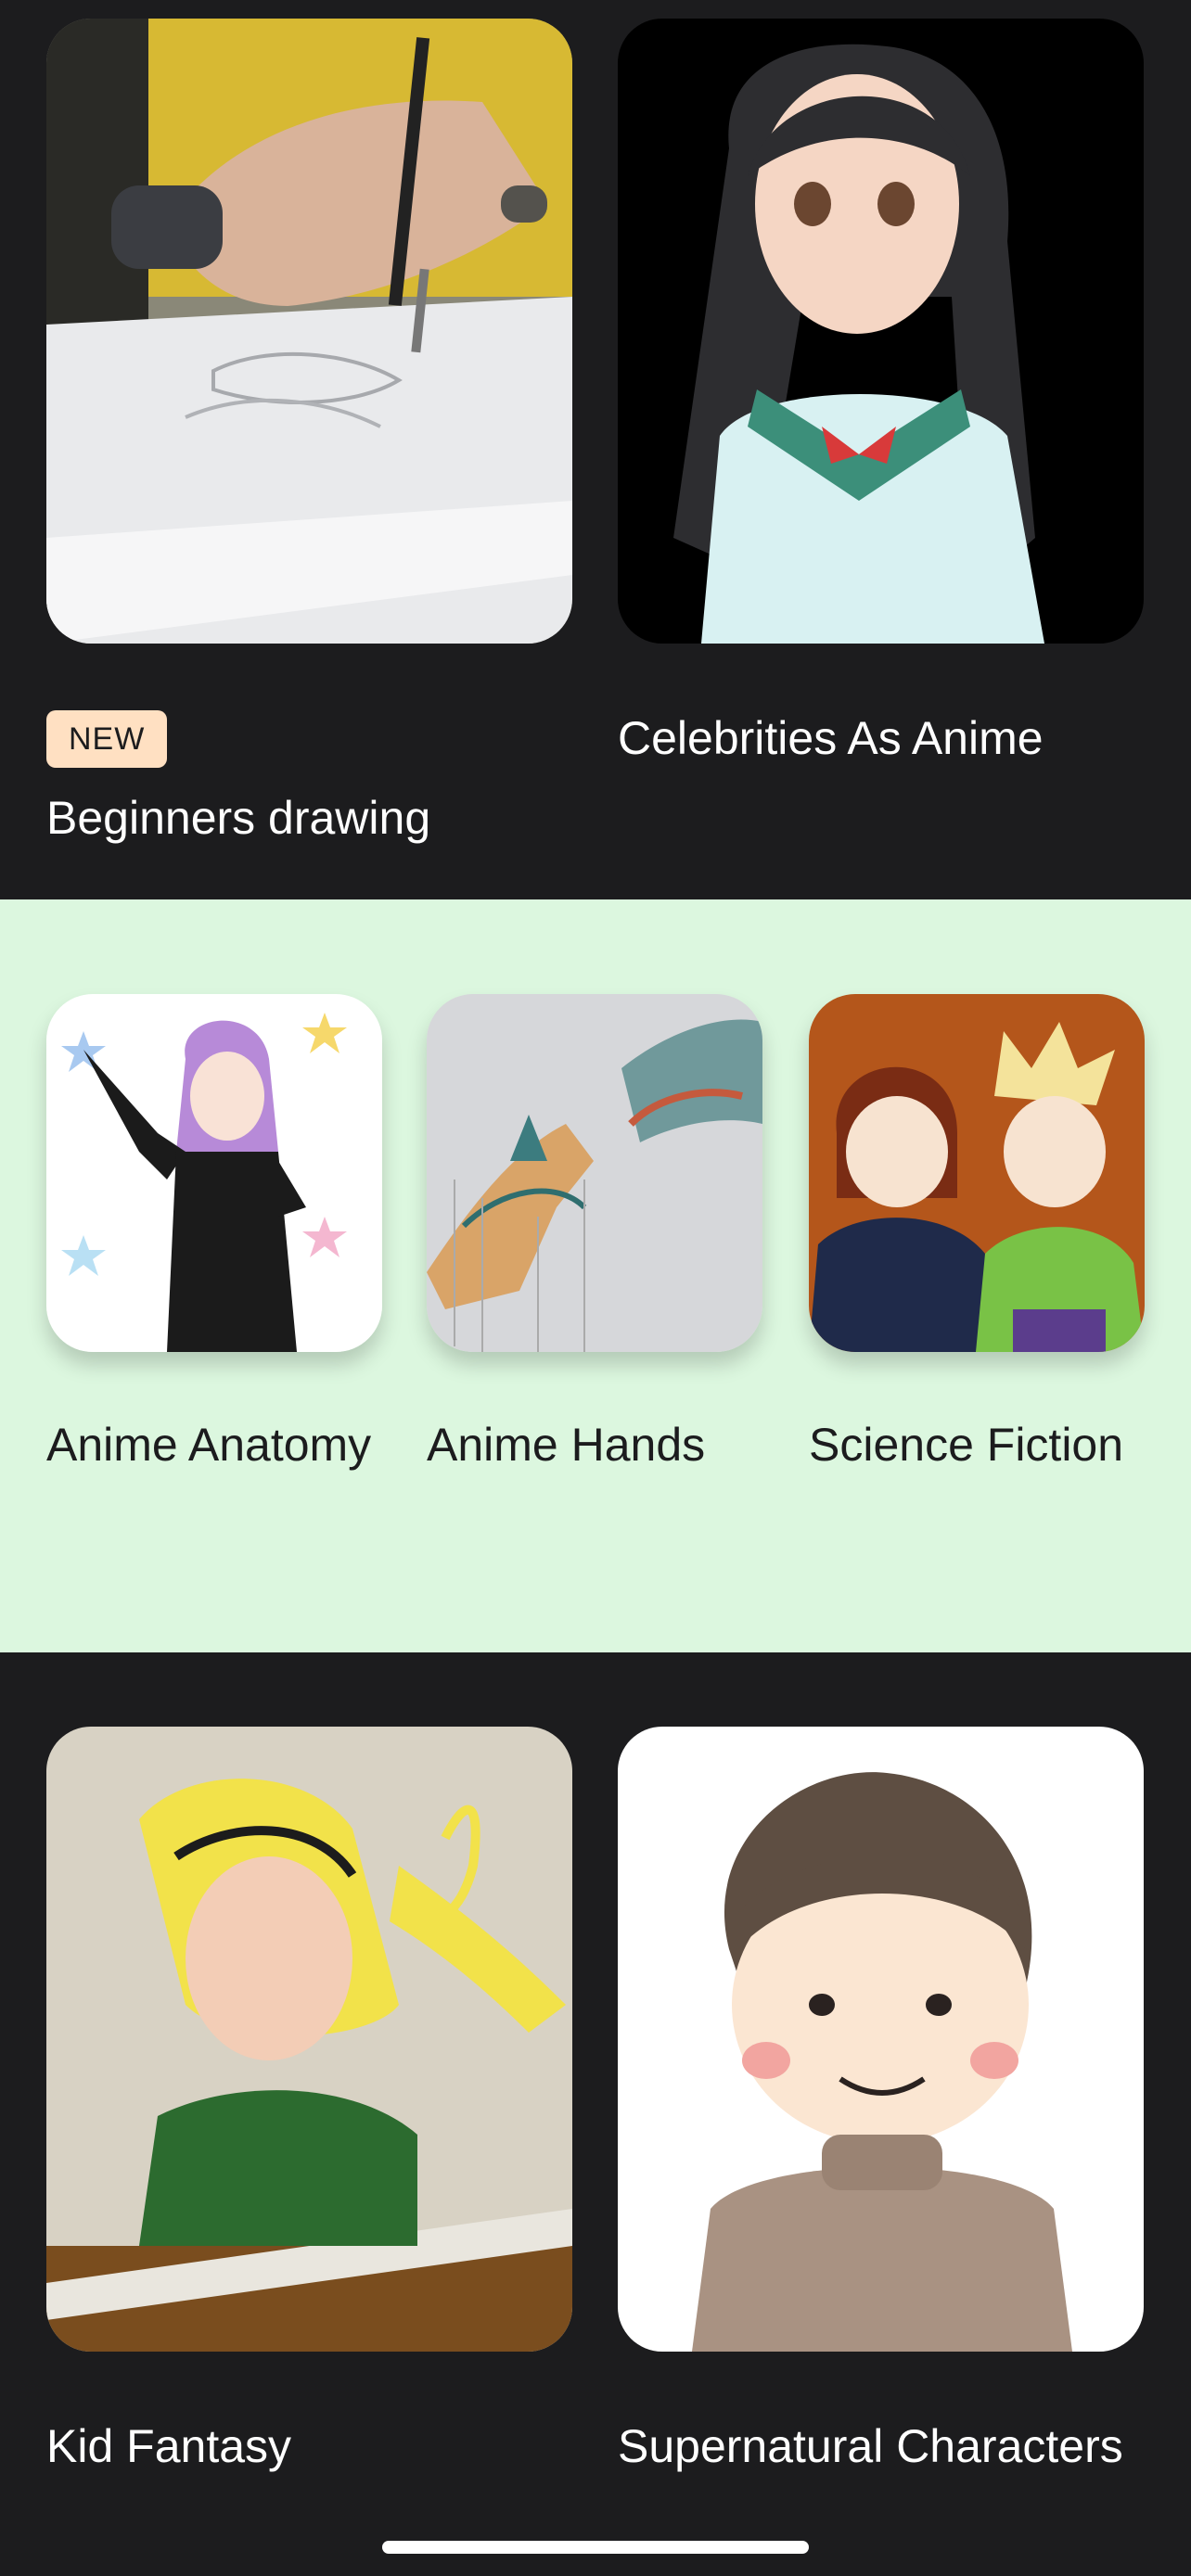  Describe the element at coordinates (566, 1445) in the screenshot. I see `category-title: Anime Hands` at that location.